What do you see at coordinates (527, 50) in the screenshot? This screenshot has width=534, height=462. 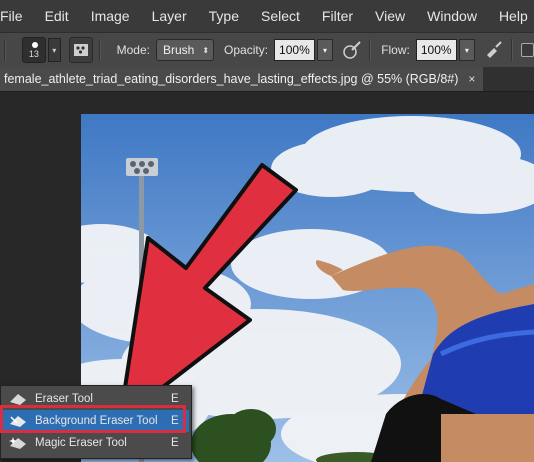 I see `erase-history-checkbox` at bounding box center [527, 50].